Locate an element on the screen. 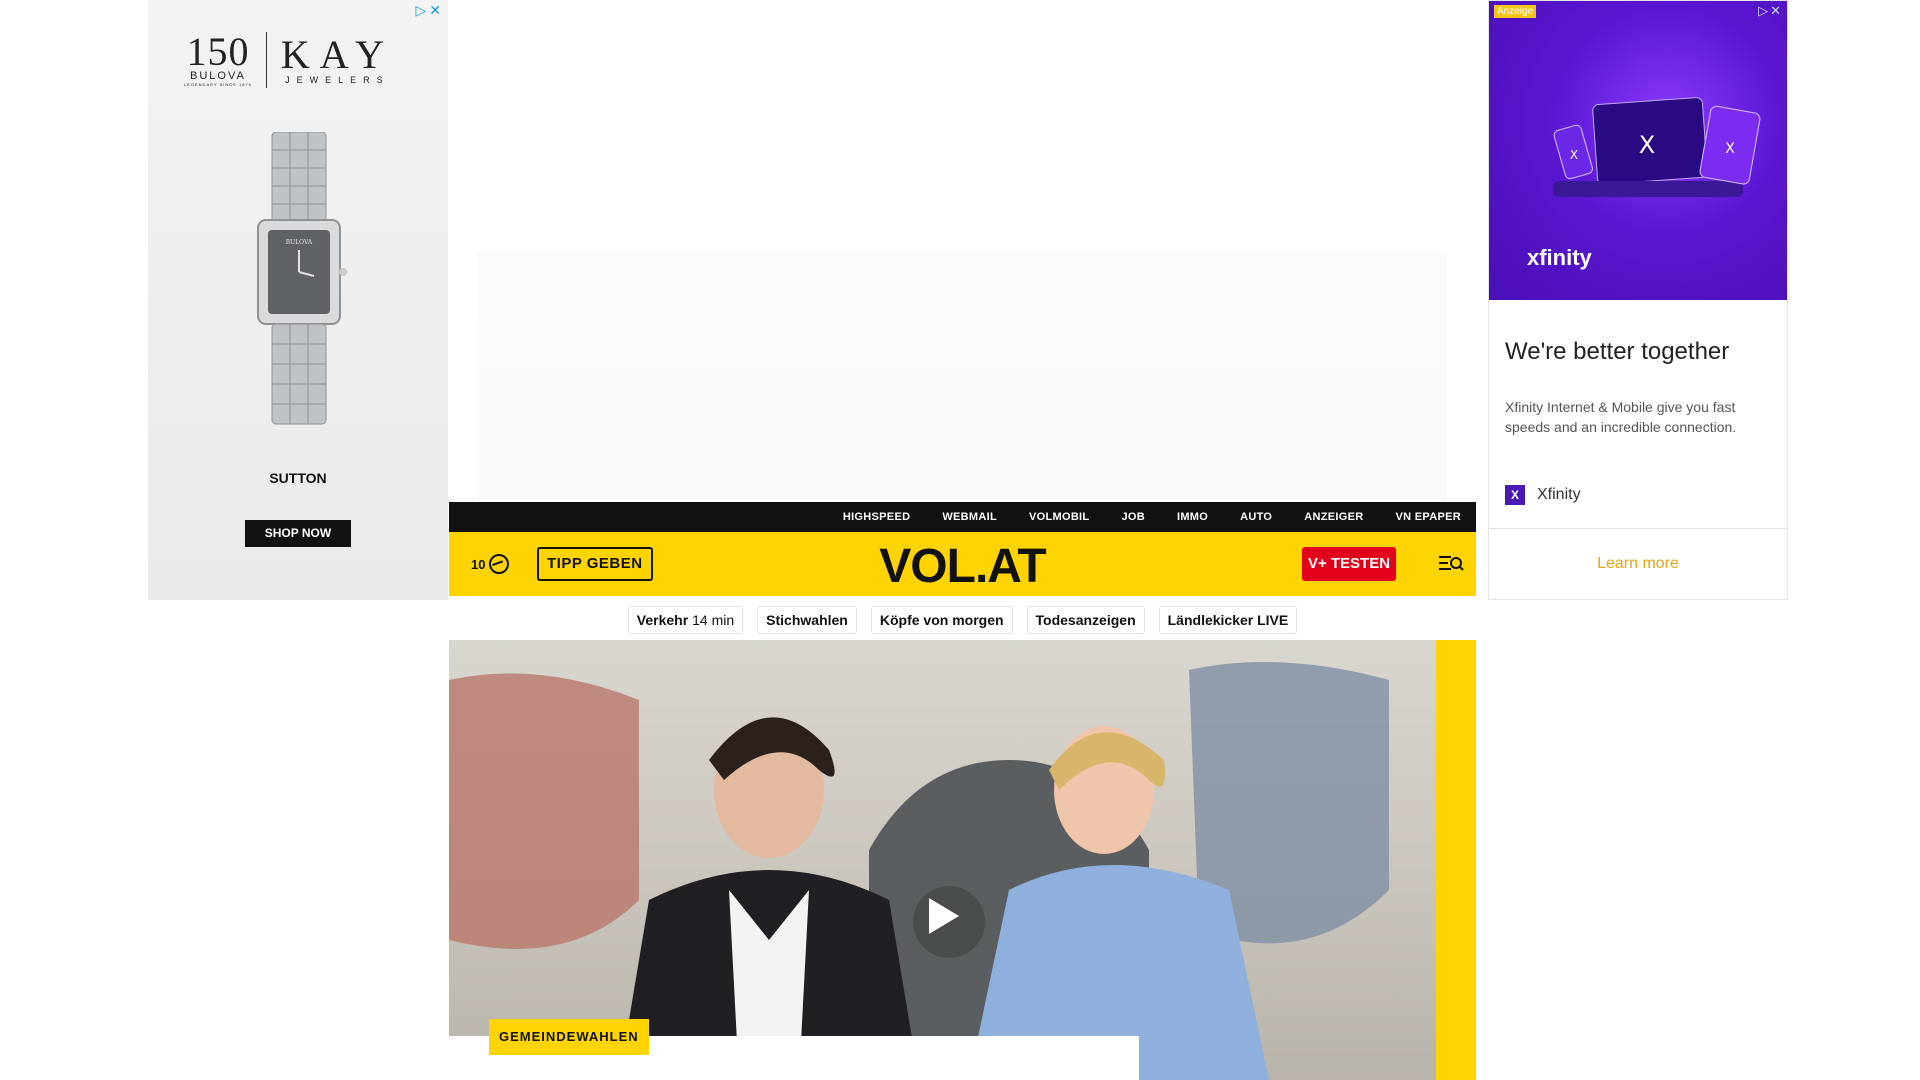 The width and height of the screenshot is (1920, 1080). bulova-logo: 150 BULOVA LEGENDARY SINCE 1875 is located at coordinates (218, 57).